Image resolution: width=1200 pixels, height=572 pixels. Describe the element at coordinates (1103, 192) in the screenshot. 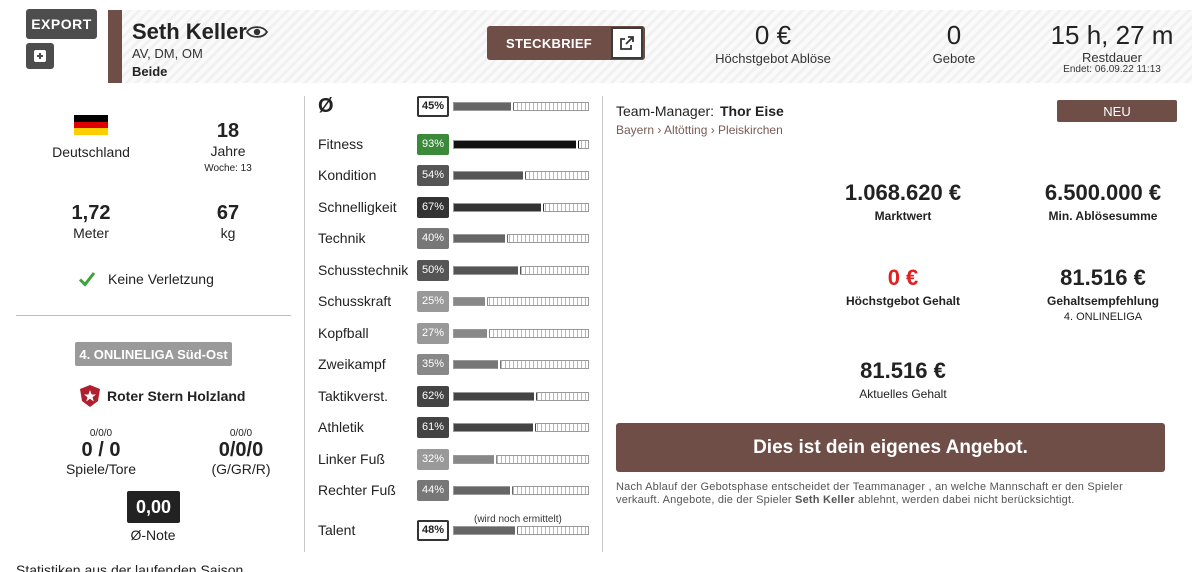

I see `min-fee-value: 6.500.000 €` at that location.